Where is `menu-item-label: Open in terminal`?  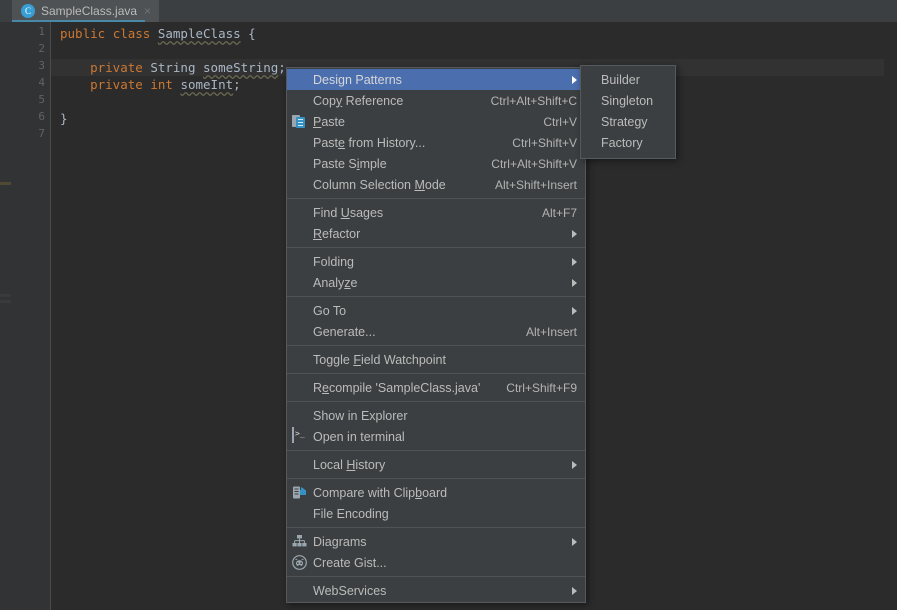
menu-item-label: Open in terminal is located at coordinates (359, 436).